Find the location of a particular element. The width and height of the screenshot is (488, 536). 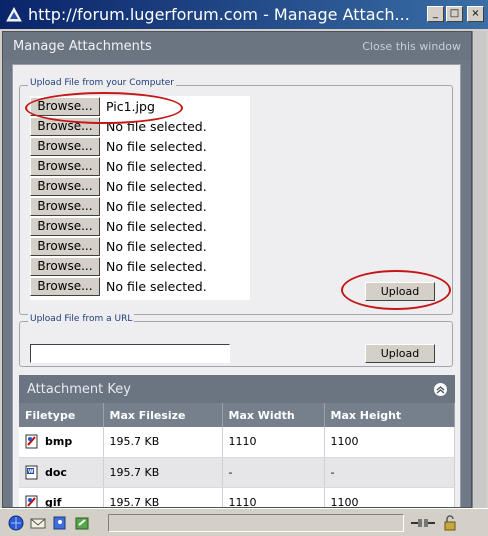

connection-icon is located at coordinates (423, 523).